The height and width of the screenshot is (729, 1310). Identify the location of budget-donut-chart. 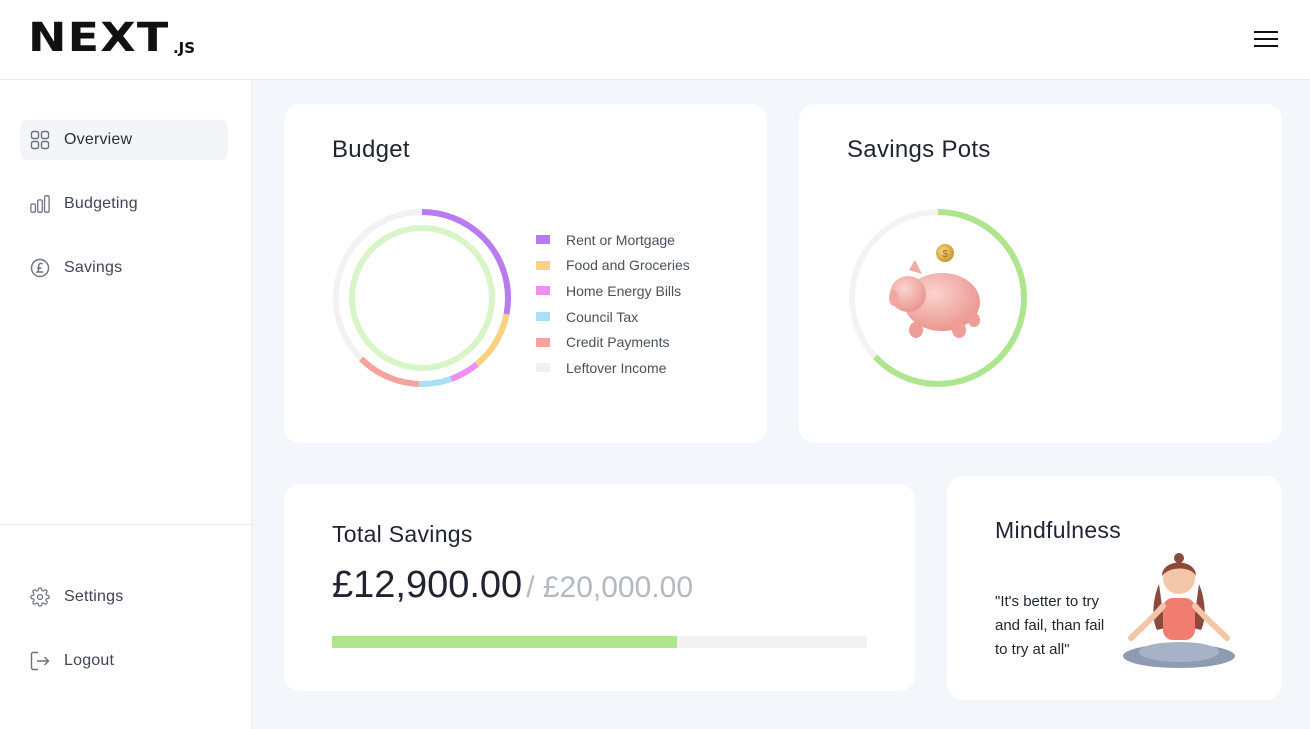
(422, 298).